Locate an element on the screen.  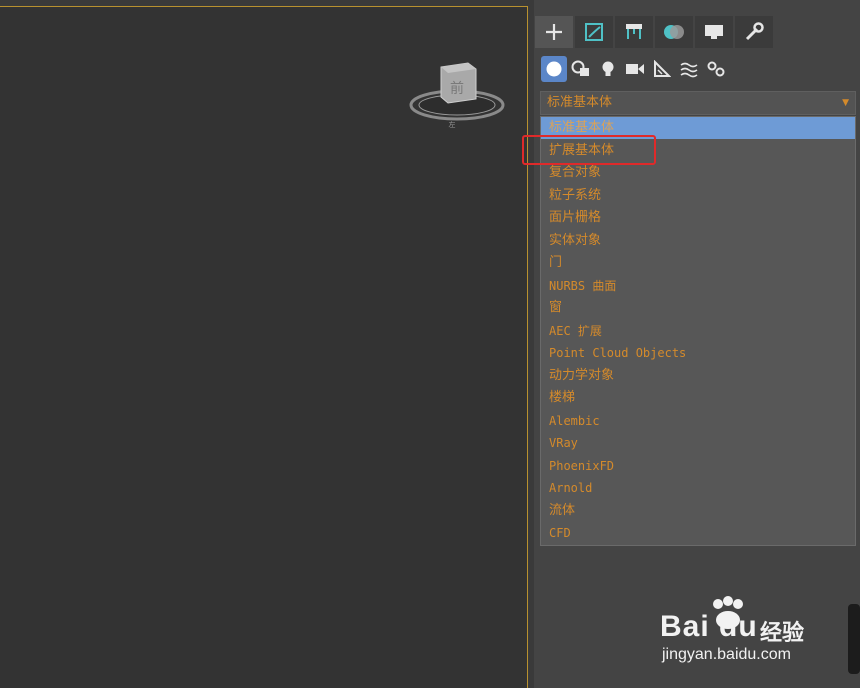
subtab-shapes is located at coordinates (581, 69).